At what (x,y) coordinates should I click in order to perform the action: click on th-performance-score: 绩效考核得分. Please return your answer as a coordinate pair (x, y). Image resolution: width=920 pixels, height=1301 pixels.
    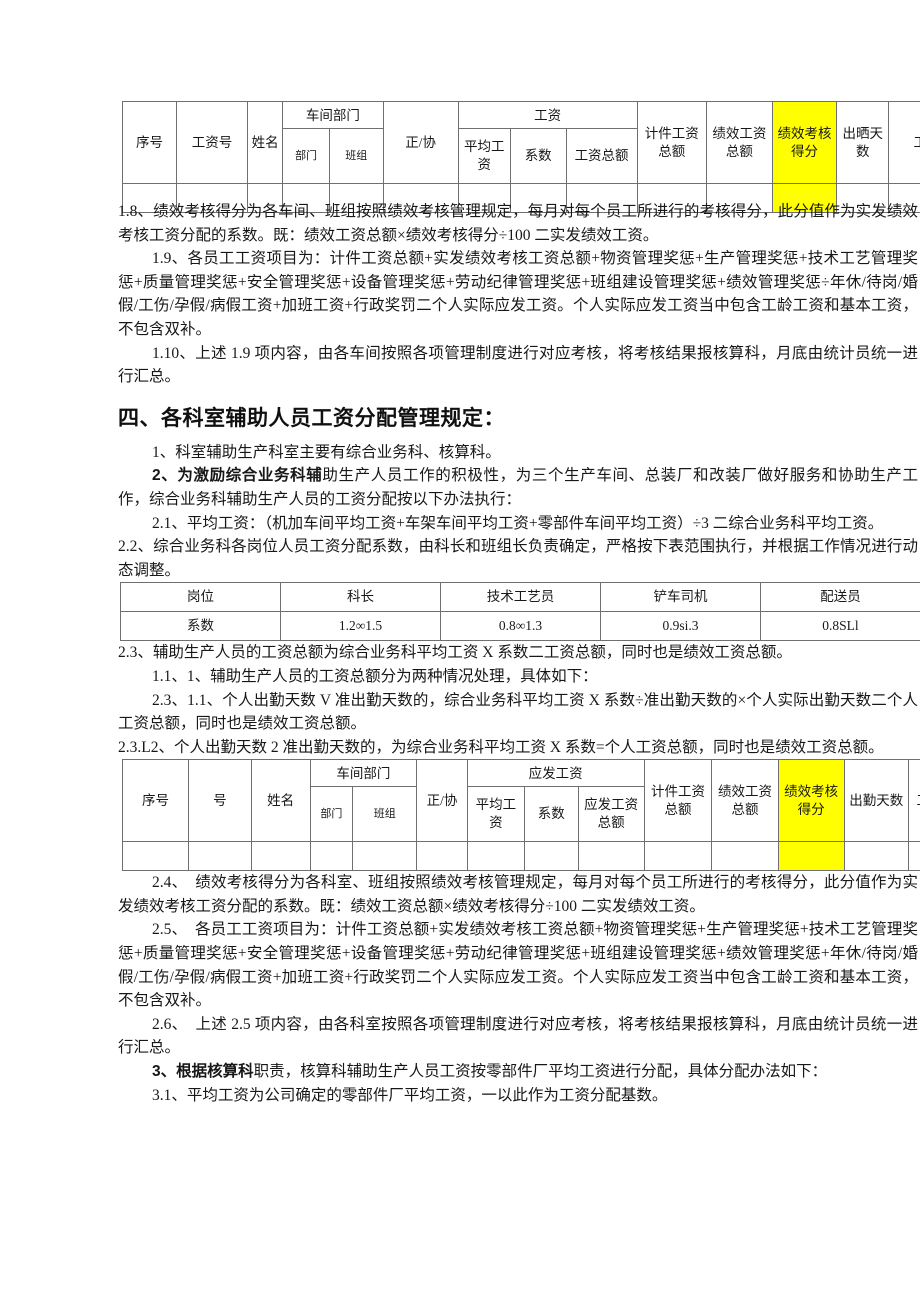
    Looking at the image, I should click on (804, 142).